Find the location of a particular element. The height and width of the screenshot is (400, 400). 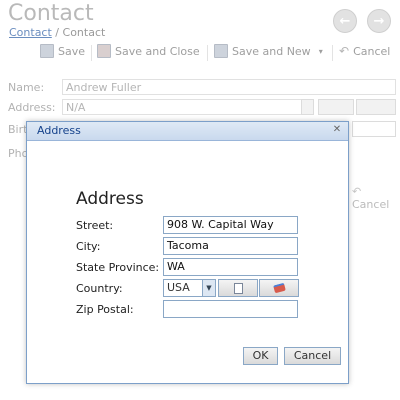

dialog-heading: Address is located at coordinates (110, 199).